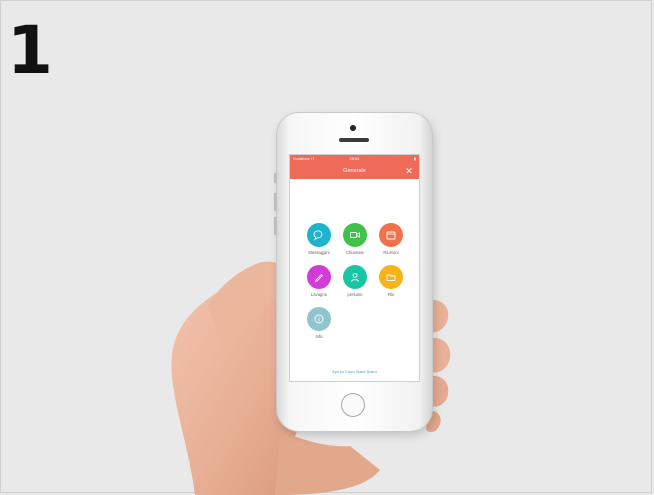 This screenshot has height=495, width=654. I want to click on menu-item-file: File, so click(391, 281).